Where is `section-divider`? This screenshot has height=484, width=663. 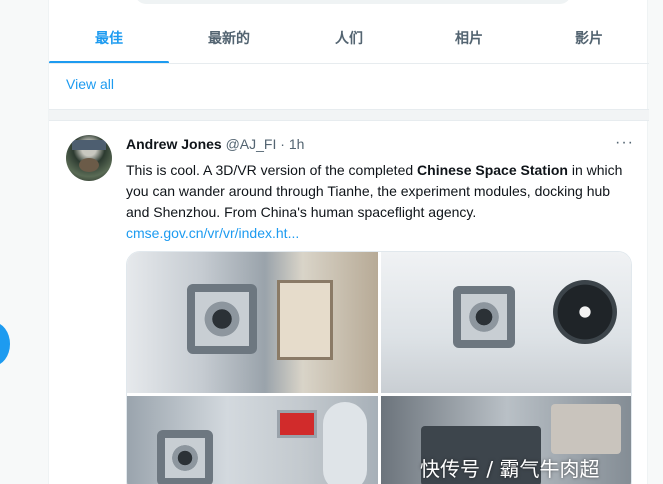 section-divider is located at coordinates (349, 115).